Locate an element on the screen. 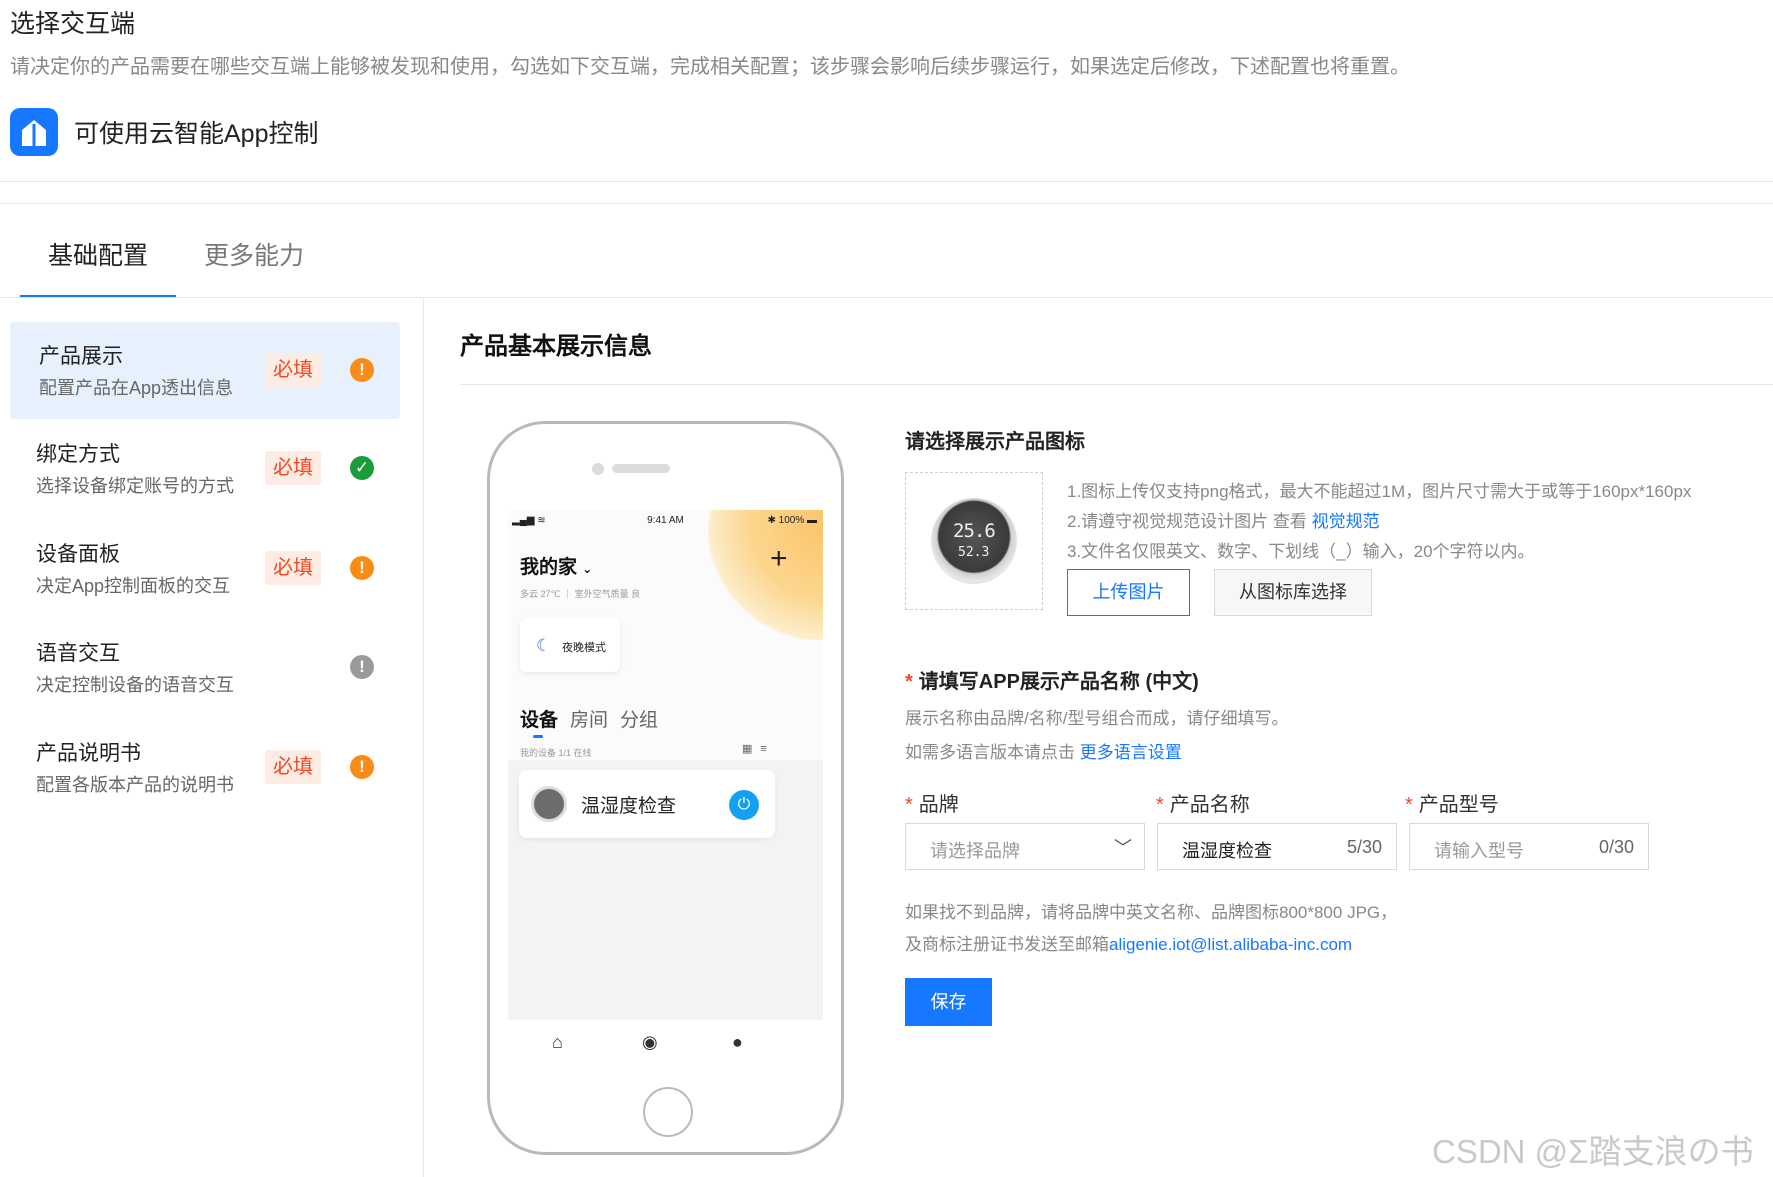 Image resolution: width=1773 pixels, height=1177 pixels. device-tab: 分组 is located at coordinates (639, 720).